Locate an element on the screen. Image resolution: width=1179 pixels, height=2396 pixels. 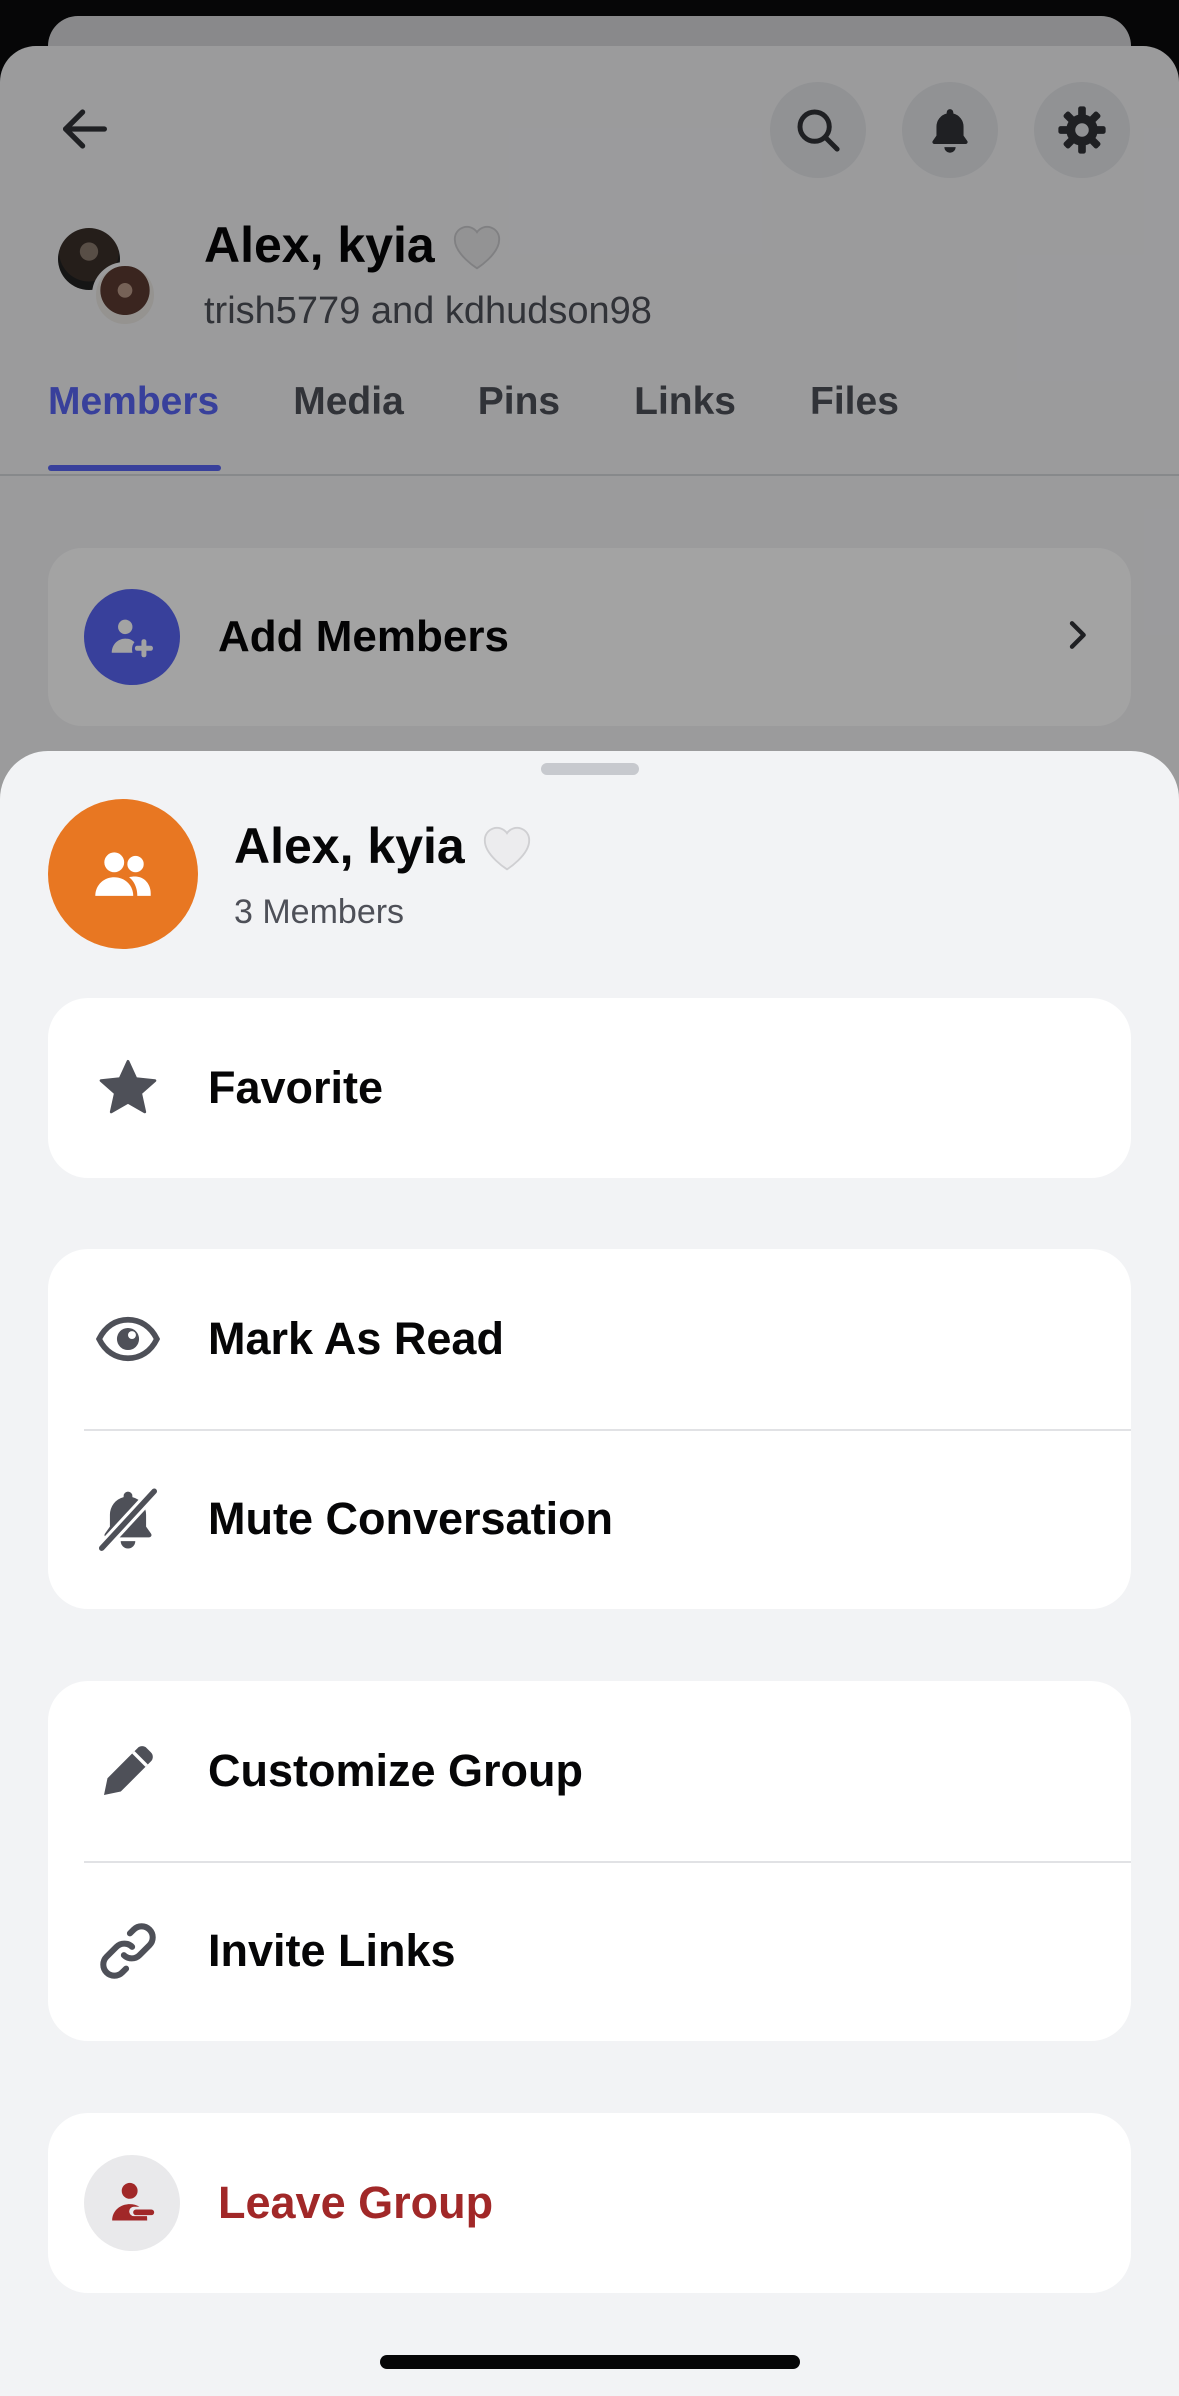
mark-as-read-label: Mark As Read is located at coordinates (356, 1338).